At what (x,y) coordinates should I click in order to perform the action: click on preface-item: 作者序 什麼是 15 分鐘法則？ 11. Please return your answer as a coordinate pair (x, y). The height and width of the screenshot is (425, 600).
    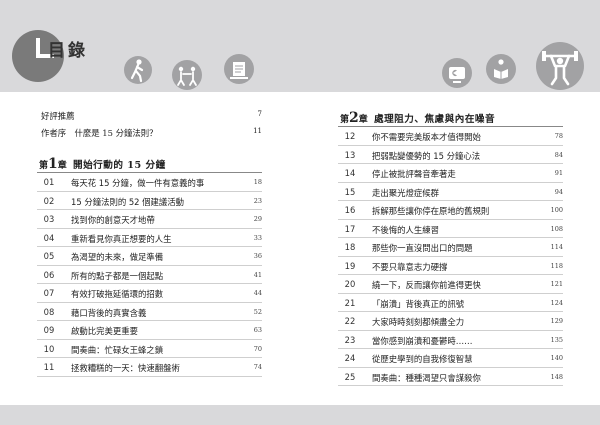
    Looking at the image, I should click on (149, 131).